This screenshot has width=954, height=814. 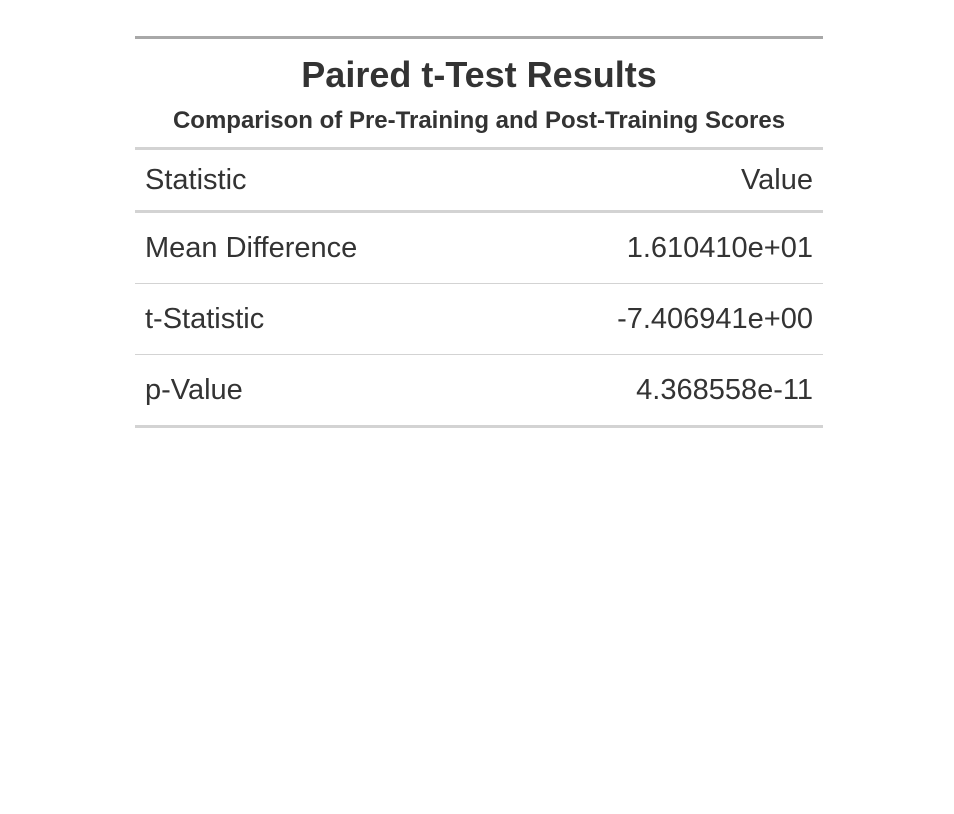 I want to click on title-row: Paired t-Test Results, so click(x=479, y=69).